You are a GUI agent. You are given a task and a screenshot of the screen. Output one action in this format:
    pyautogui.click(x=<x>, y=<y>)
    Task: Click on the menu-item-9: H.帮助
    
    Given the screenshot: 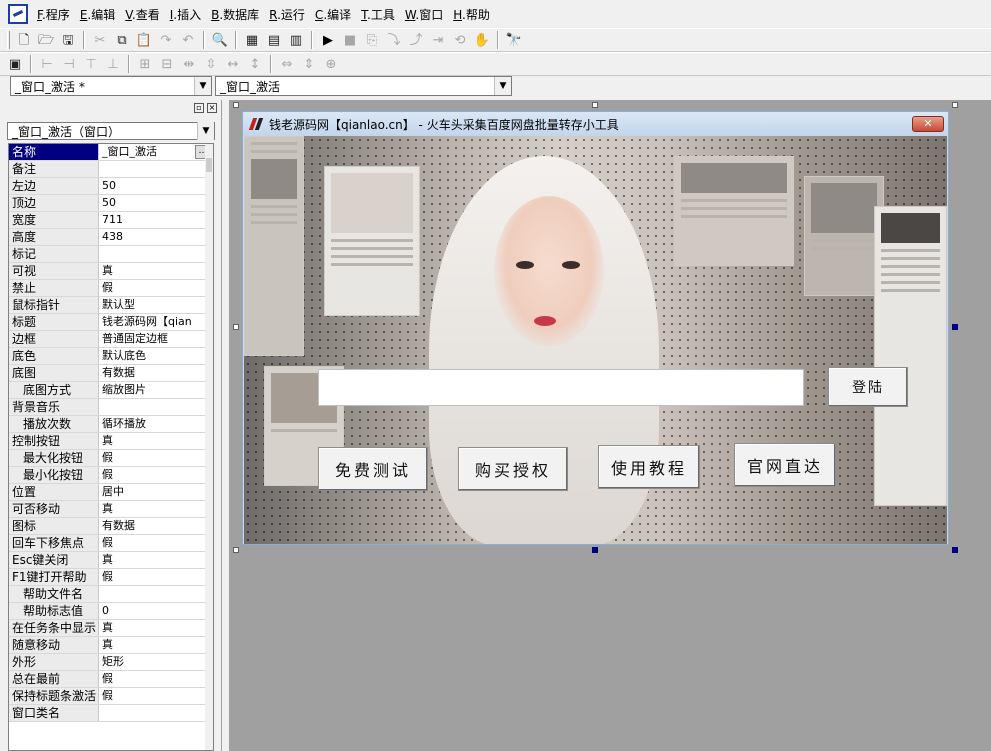 What is the action you would take?
    pyautogui.click(x=471, y=14)
    